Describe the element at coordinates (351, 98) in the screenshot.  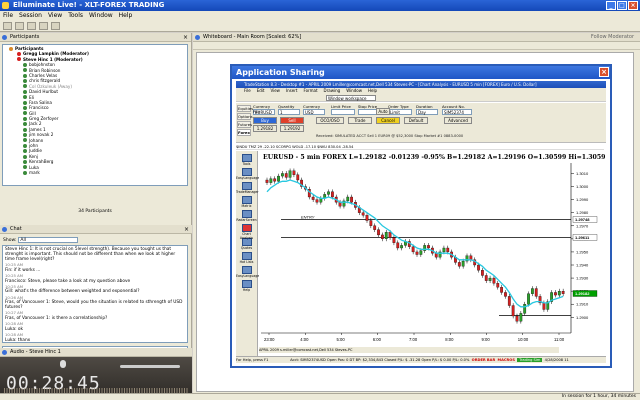
I see `workspace-dropdown: Window workspace` at that location.